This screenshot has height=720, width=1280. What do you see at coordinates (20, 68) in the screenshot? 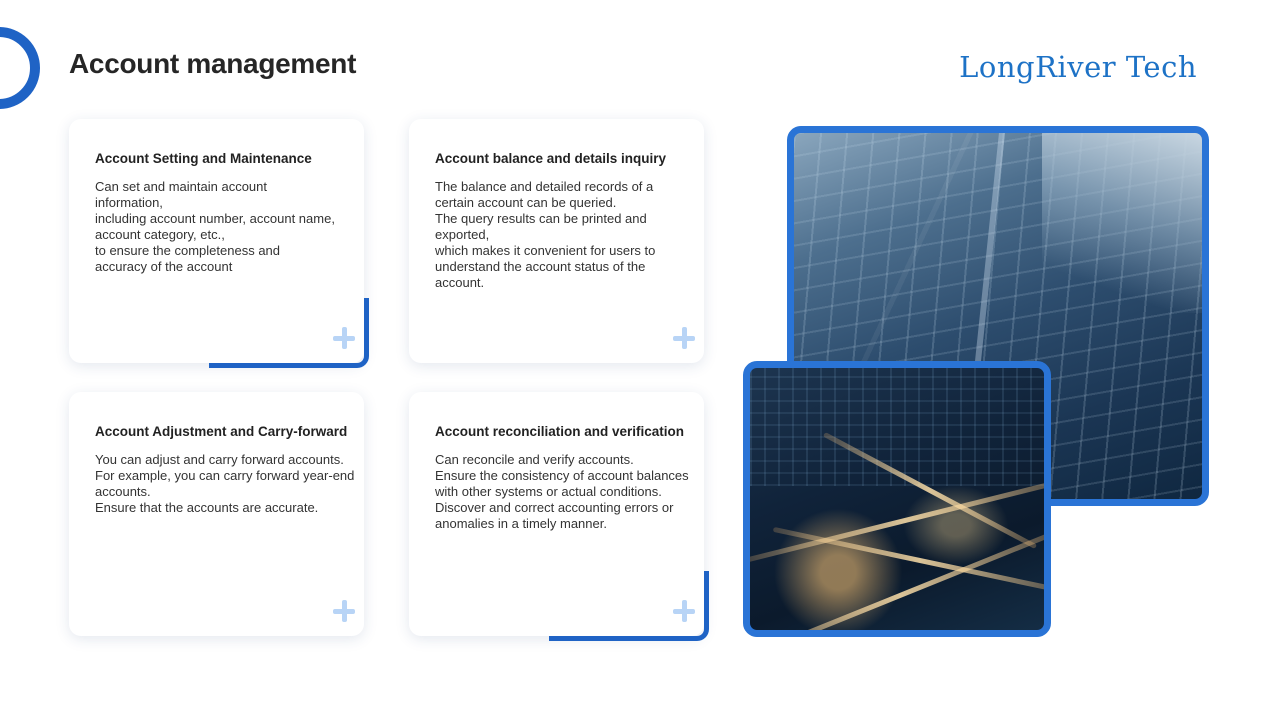
I see `decorative-ring` at bounding box center [20, 68].